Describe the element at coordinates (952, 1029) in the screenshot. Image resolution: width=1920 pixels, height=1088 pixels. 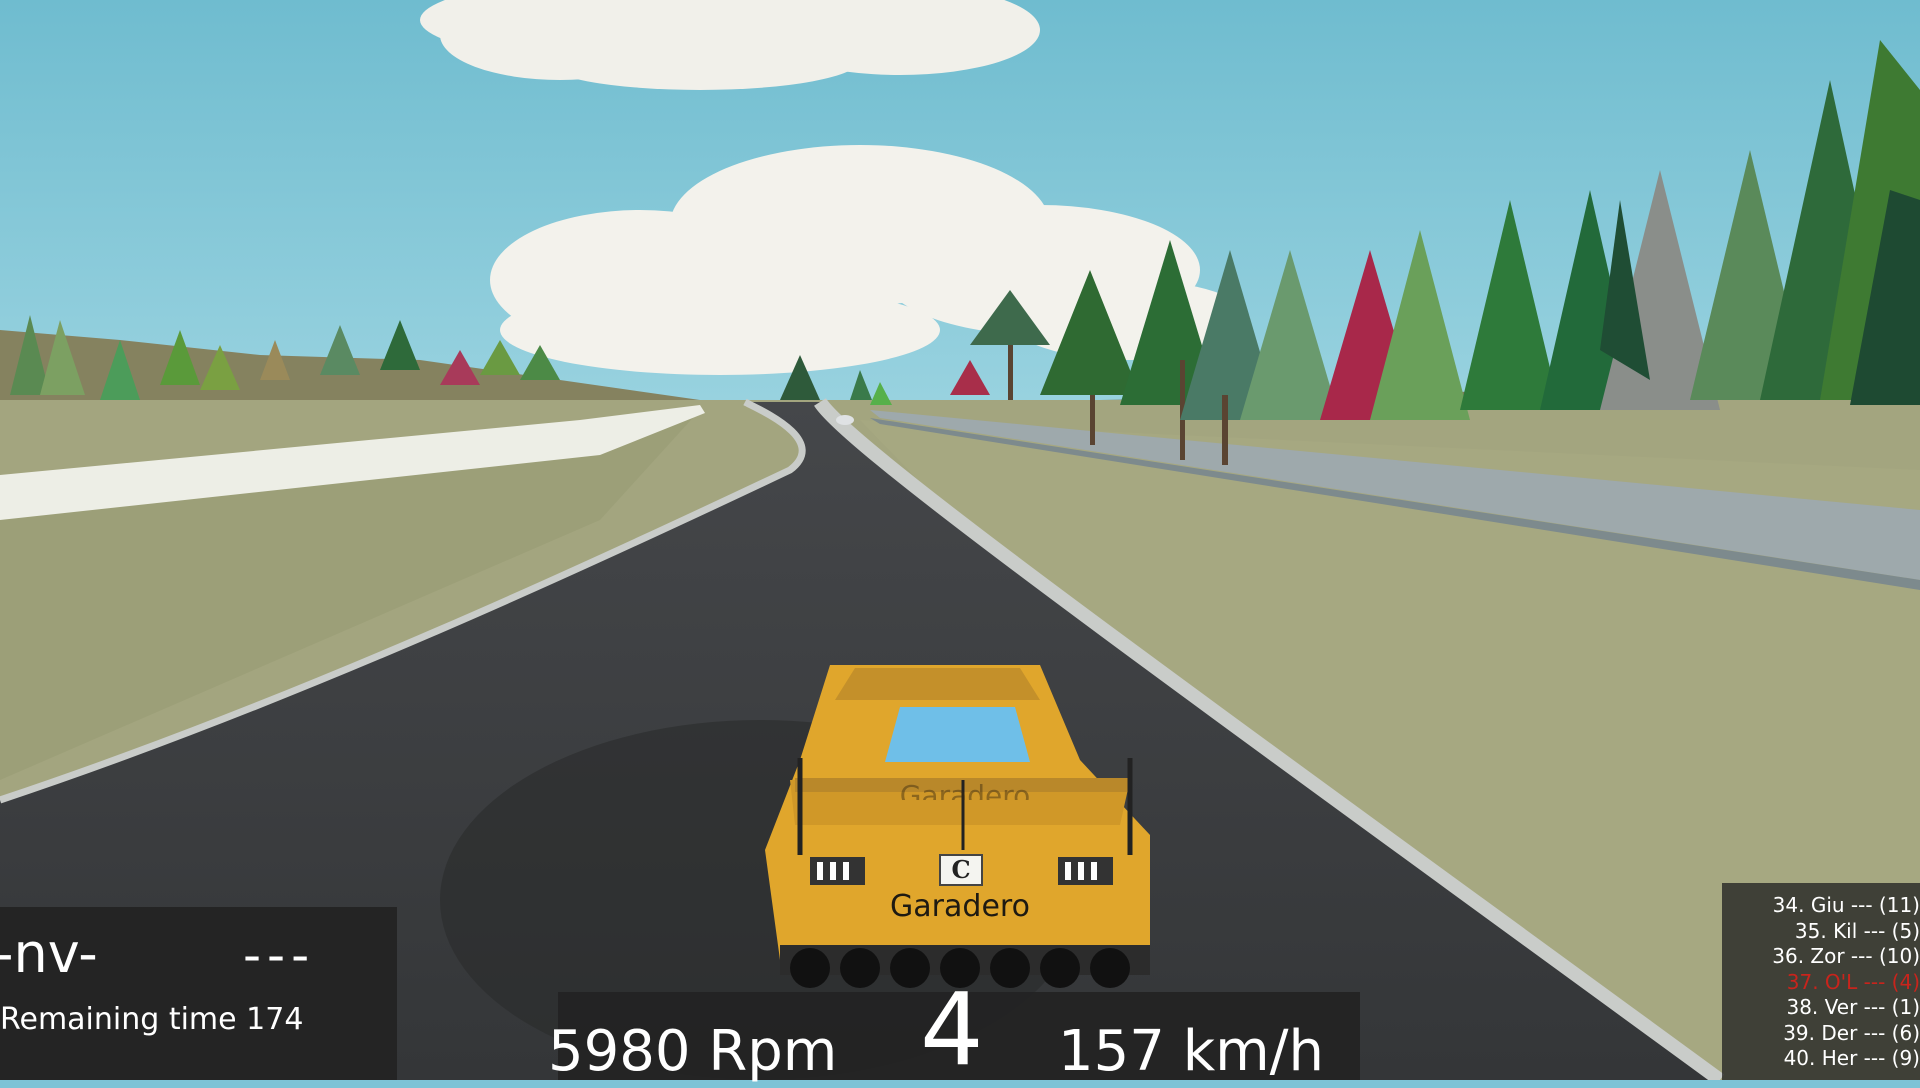
I see `gear-indicator: 4` at that location.